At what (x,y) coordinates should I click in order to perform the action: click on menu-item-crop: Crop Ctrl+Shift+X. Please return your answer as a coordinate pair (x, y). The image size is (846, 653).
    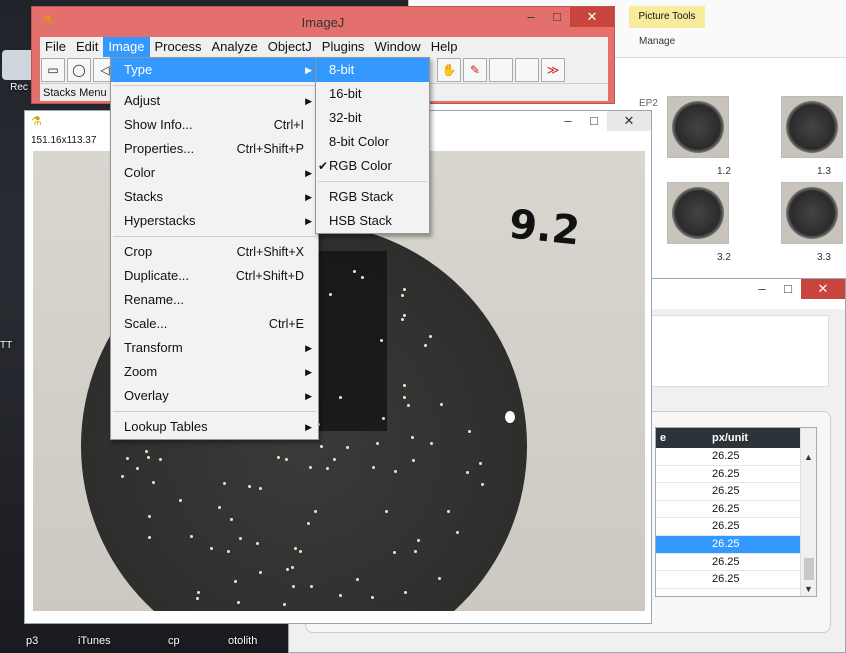
    Looking at the image, I should click on (214, 252).